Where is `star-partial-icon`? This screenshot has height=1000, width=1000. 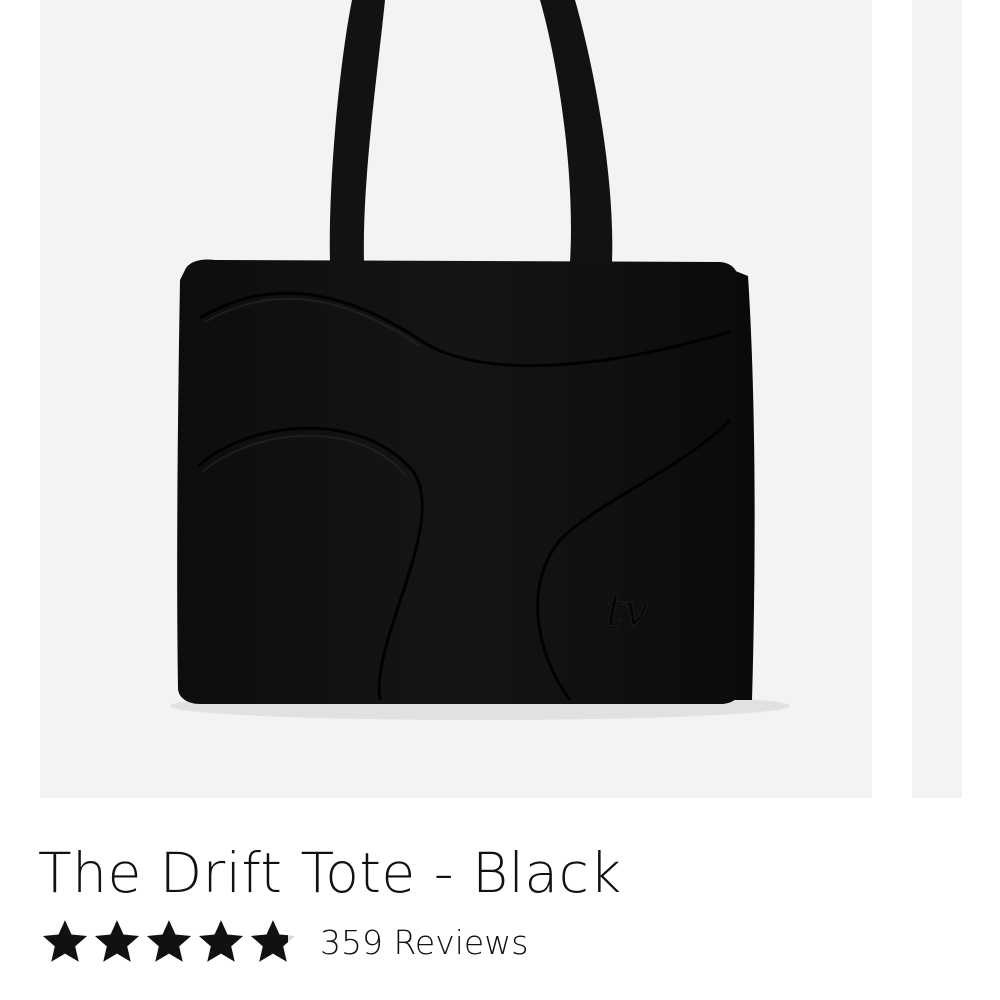
star-partial-icon is located at coordinates (273, 942).